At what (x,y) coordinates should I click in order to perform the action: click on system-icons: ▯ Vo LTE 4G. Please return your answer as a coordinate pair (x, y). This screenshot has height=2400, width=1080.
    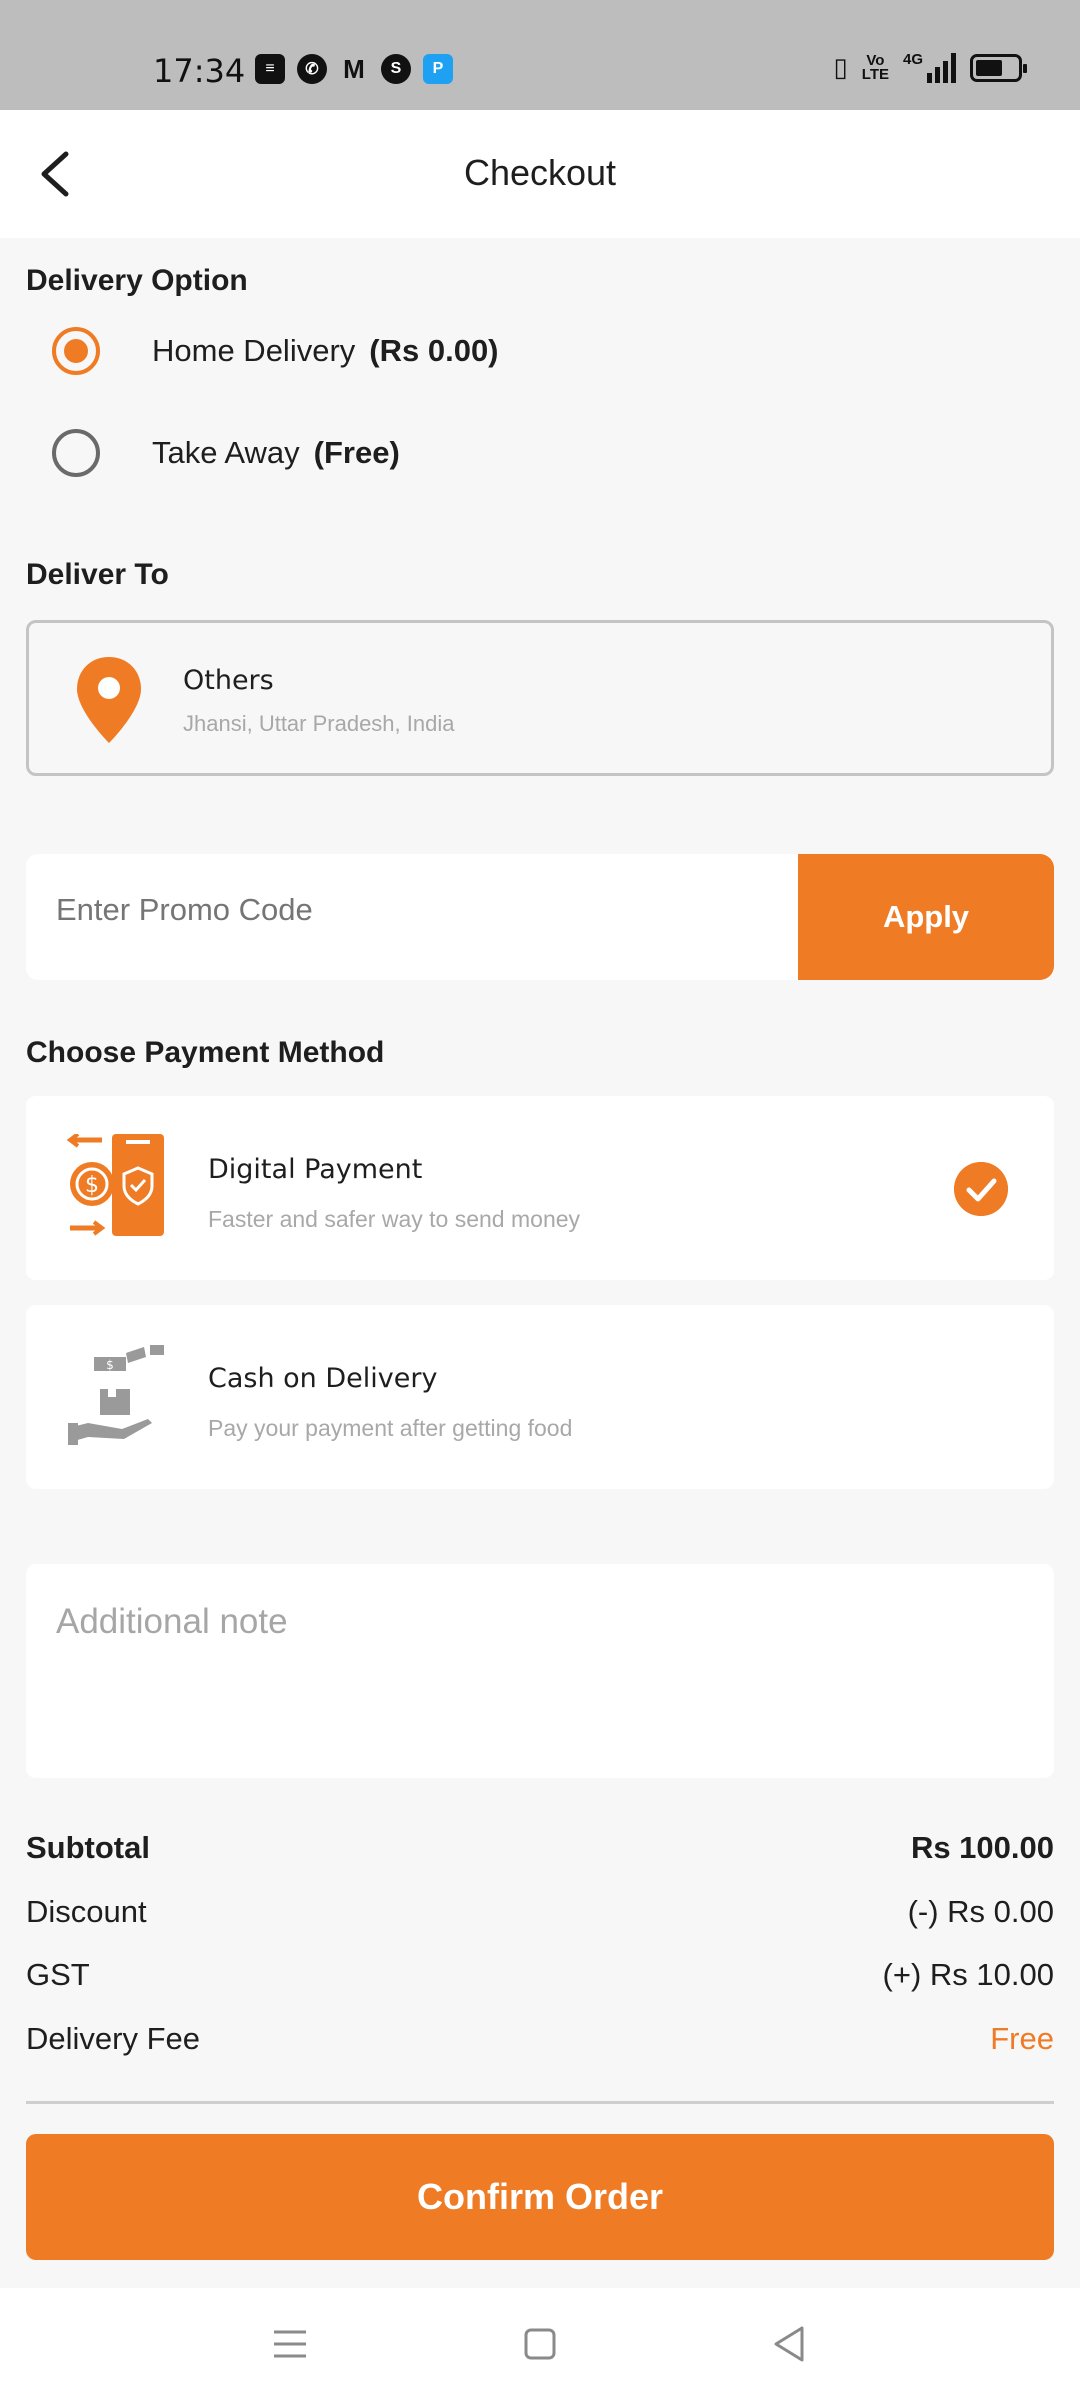
    Looking at the image, I should click on (930, 67).